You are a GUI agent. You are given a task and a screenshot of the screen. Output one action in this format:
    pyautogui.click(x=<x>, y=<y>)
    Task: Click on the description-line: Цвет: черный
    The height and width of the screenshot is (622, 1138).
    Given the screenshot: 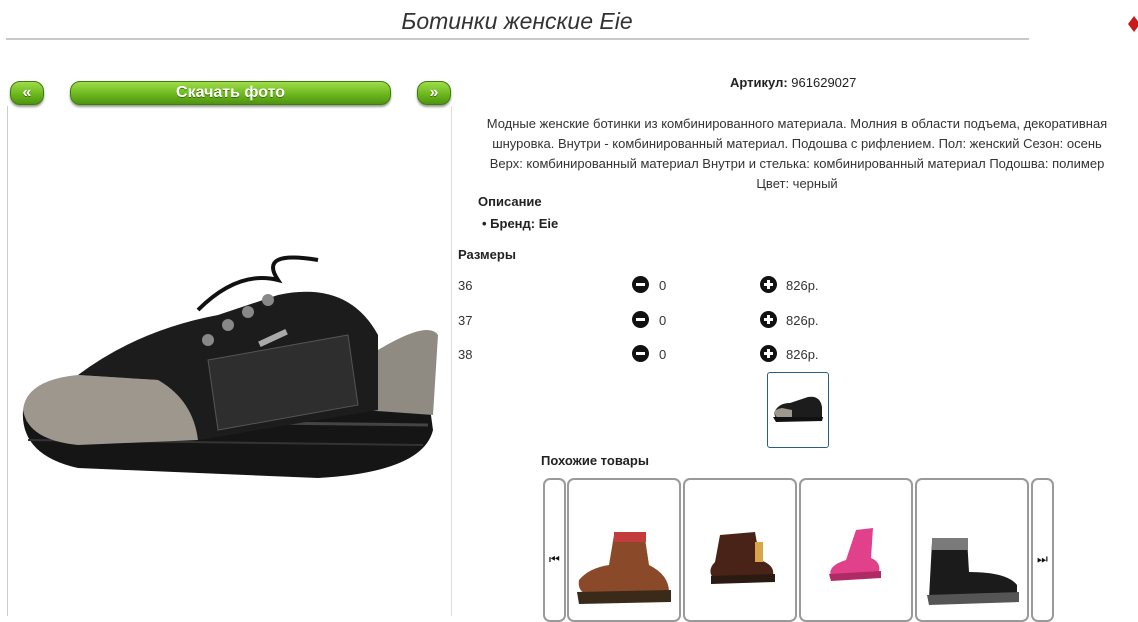 What is the action you would take?
    pyautogui.click(x=797, y=183)
    